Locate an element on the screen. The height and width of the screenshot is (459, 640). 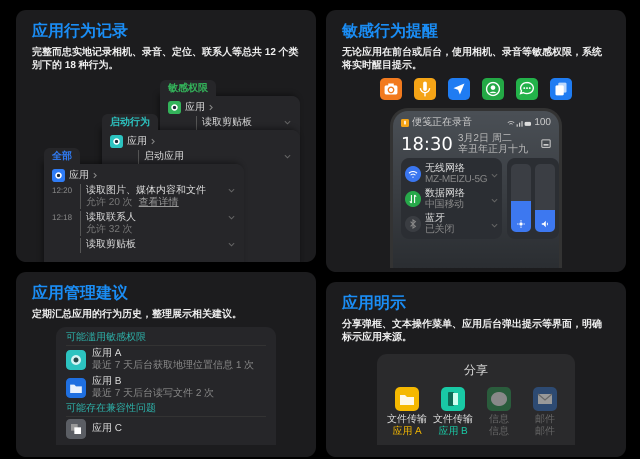
category-tab: 敏感权限 is located at coordinates (188, 88).